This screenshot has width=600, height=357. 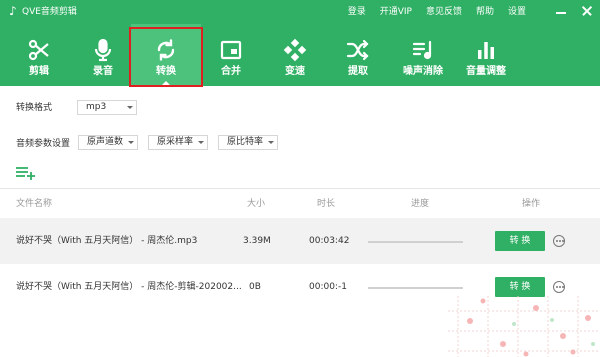 I want to click on app-title: QVE音频剪辑, so click(x=49, y=12).